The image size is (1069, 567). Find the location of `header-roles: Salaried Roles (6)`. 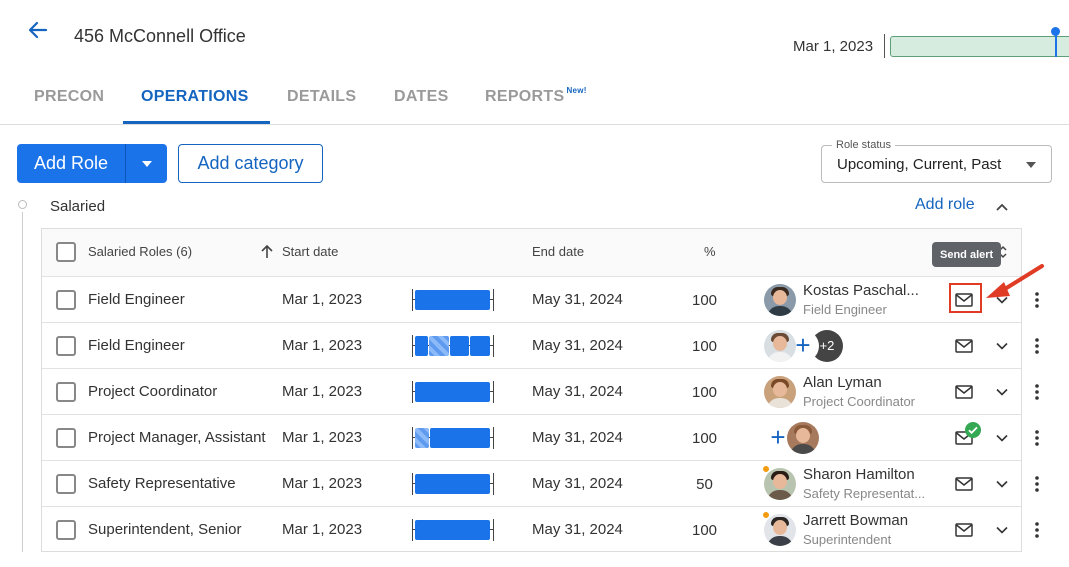

header-roles: Salaried Roles (6) is located at coordinates (140, 251).